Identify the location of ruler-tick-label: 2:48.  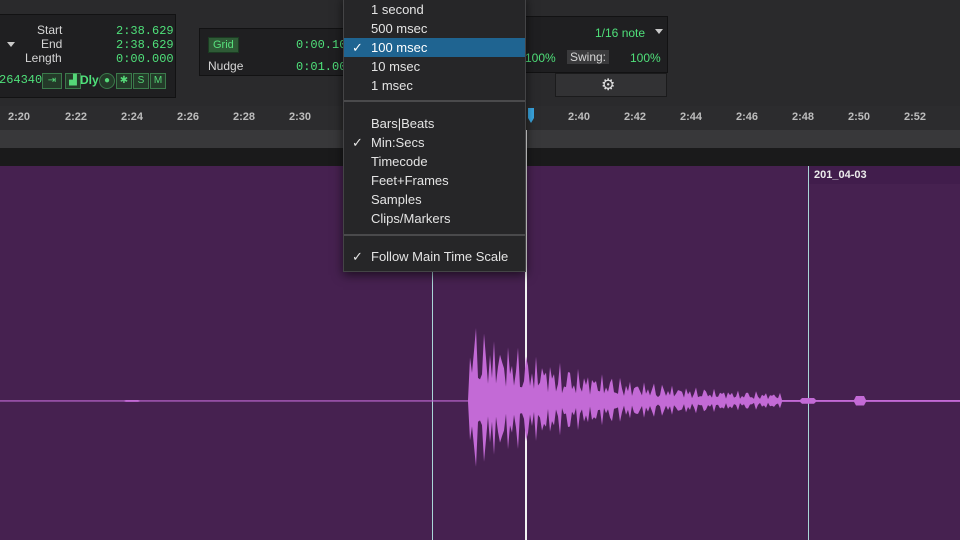
(803, 117).